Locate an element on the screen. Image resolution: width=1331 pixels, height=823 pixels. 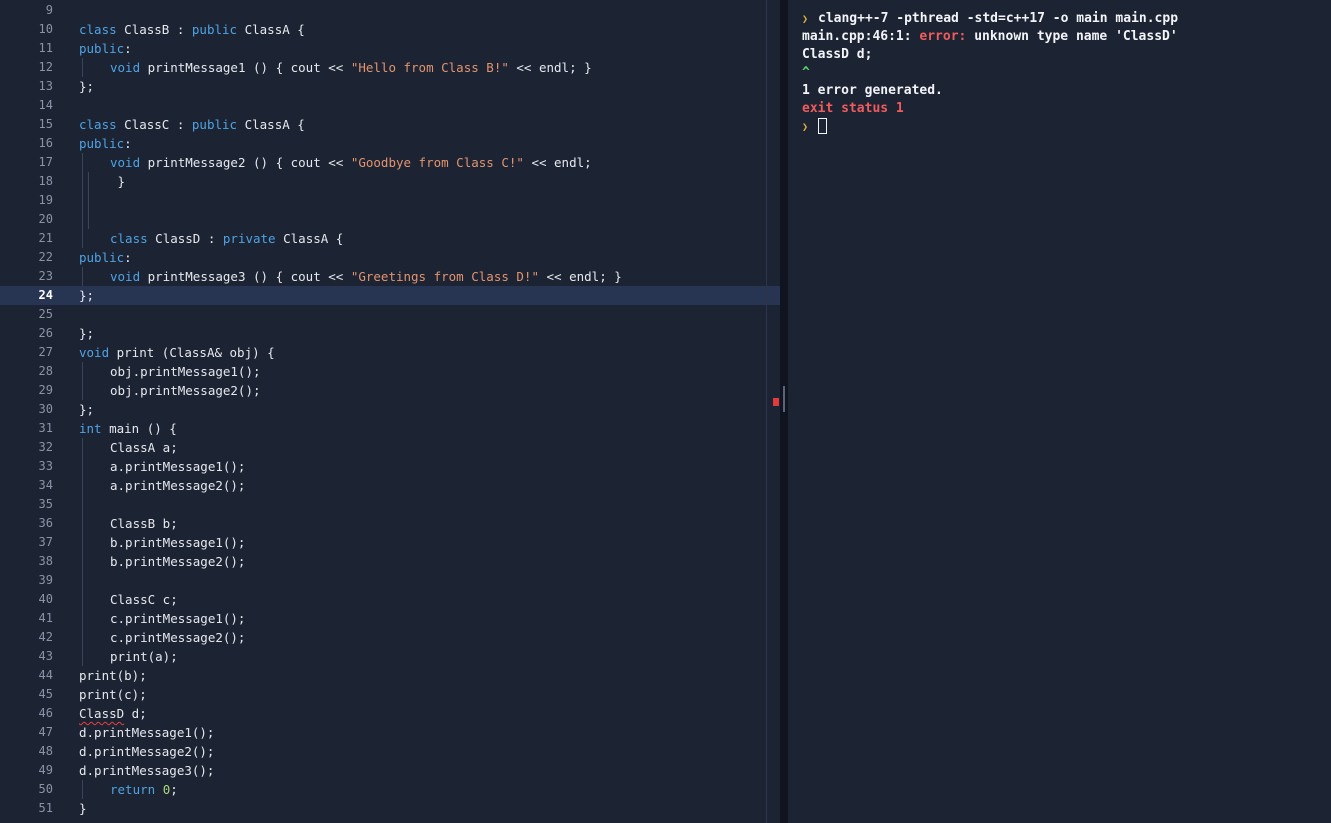
code-line: 24}; is located at coordinates (390, 295).